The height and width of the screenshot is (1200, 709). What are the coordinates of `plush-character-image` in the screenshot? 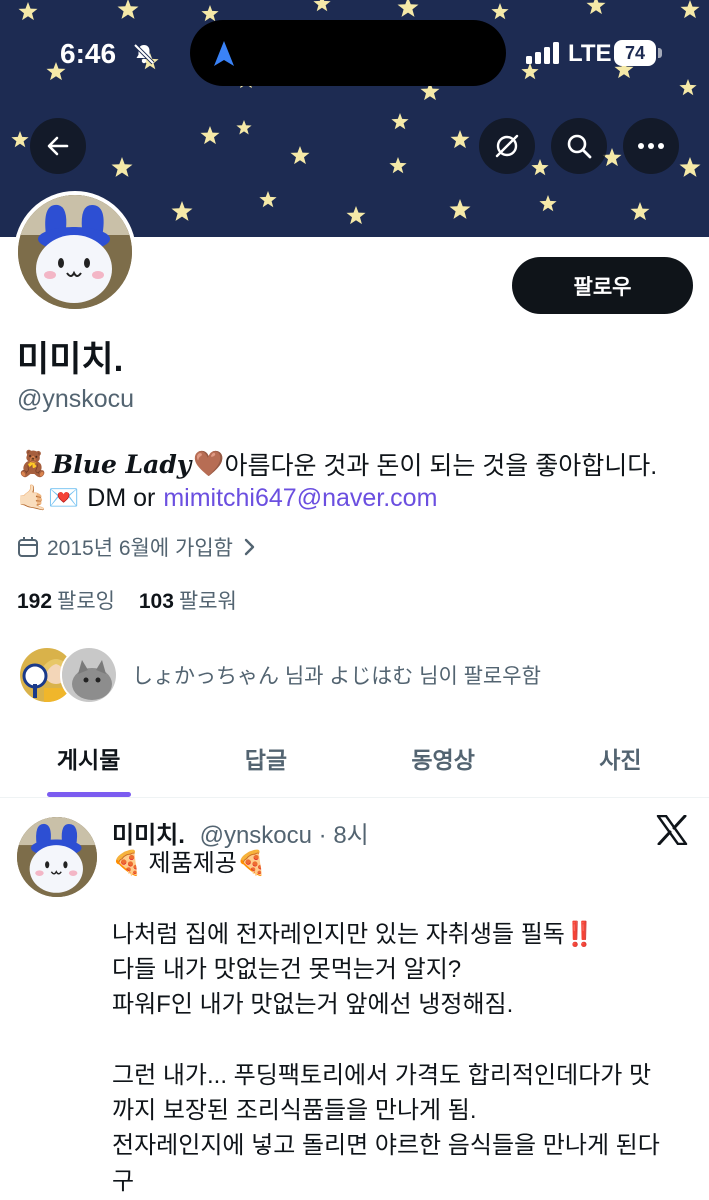 It's located at (75, 252).